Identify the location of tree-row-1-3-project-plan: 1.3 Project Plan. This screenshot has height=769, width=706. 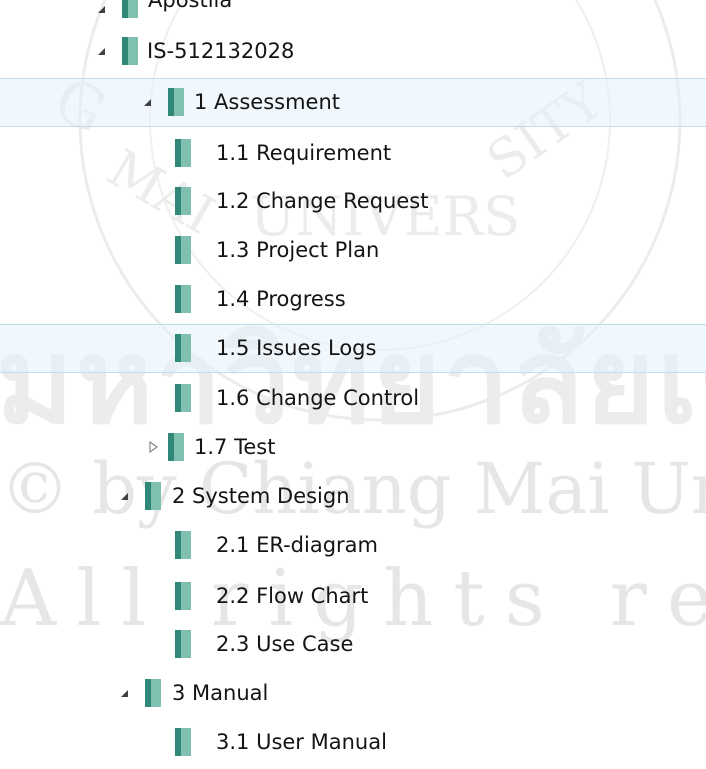
(353, 250).